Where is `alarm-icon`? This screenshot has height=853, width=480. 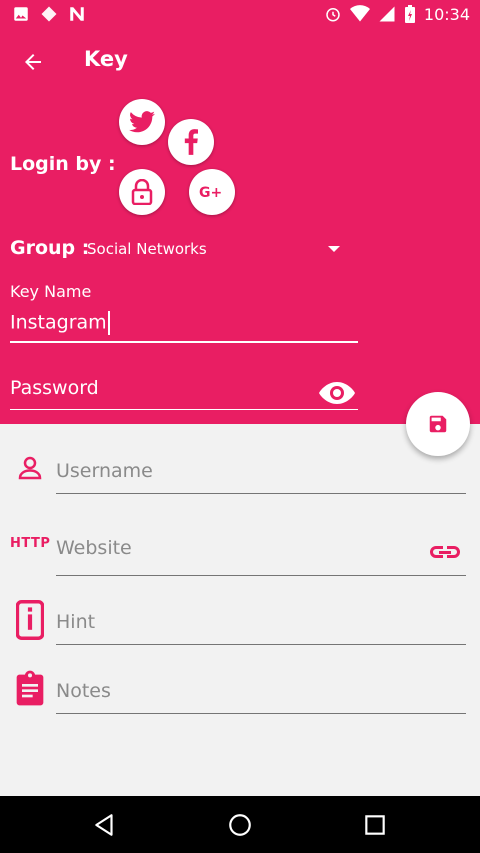 alarm-icon is located at coordinates (333, 15).